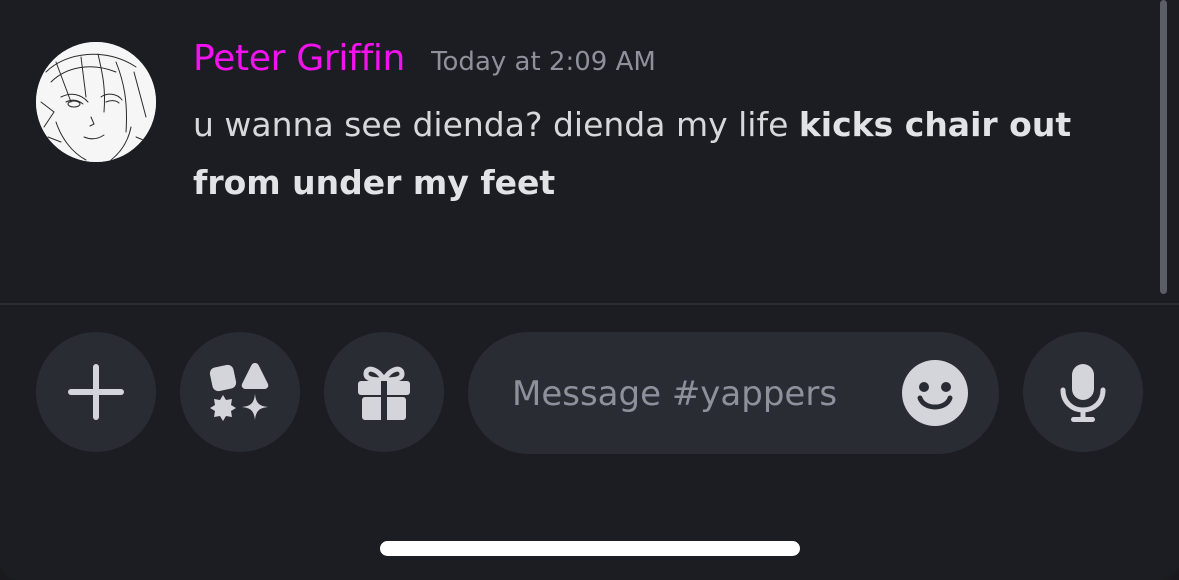 This screenshot has width=1179, height=580. I want to click on smiley-face-icon, so click(935, 393).